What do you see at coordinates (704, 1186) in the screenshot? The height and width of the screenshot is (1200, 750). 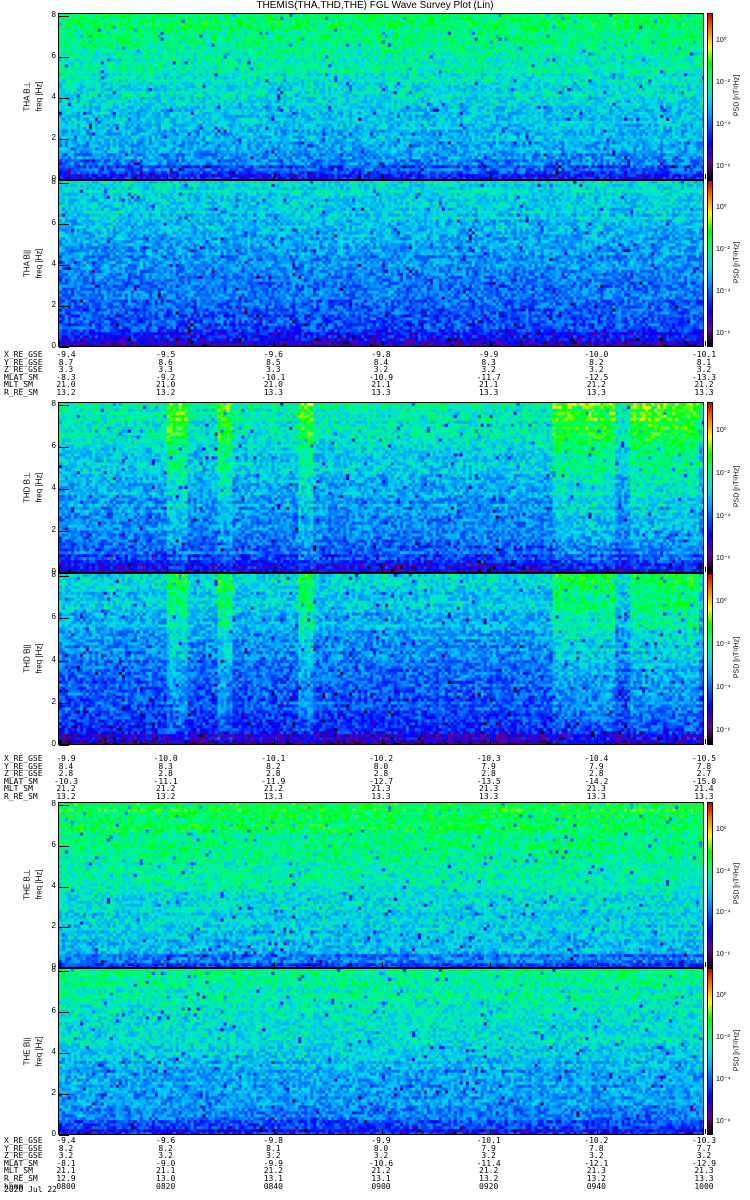 I see `ephemeris-value: 1000` at bounding box center [704, 1186].